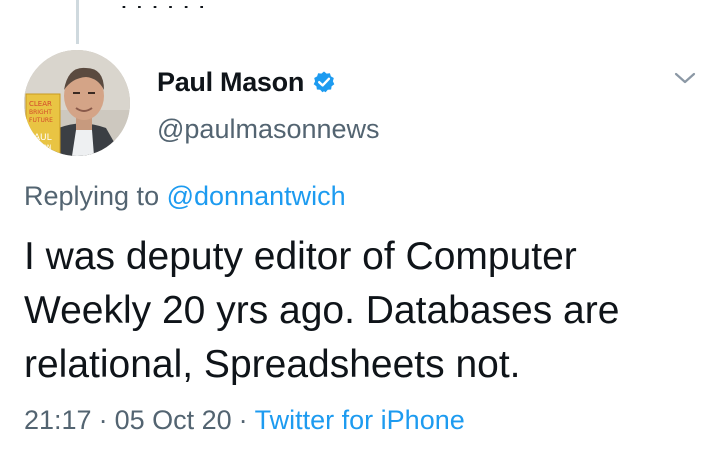  What do you see at coordinates (92, 196) in the screenshot?
I see `replying-to-label: Replying to` at bounding box center [92, 196].